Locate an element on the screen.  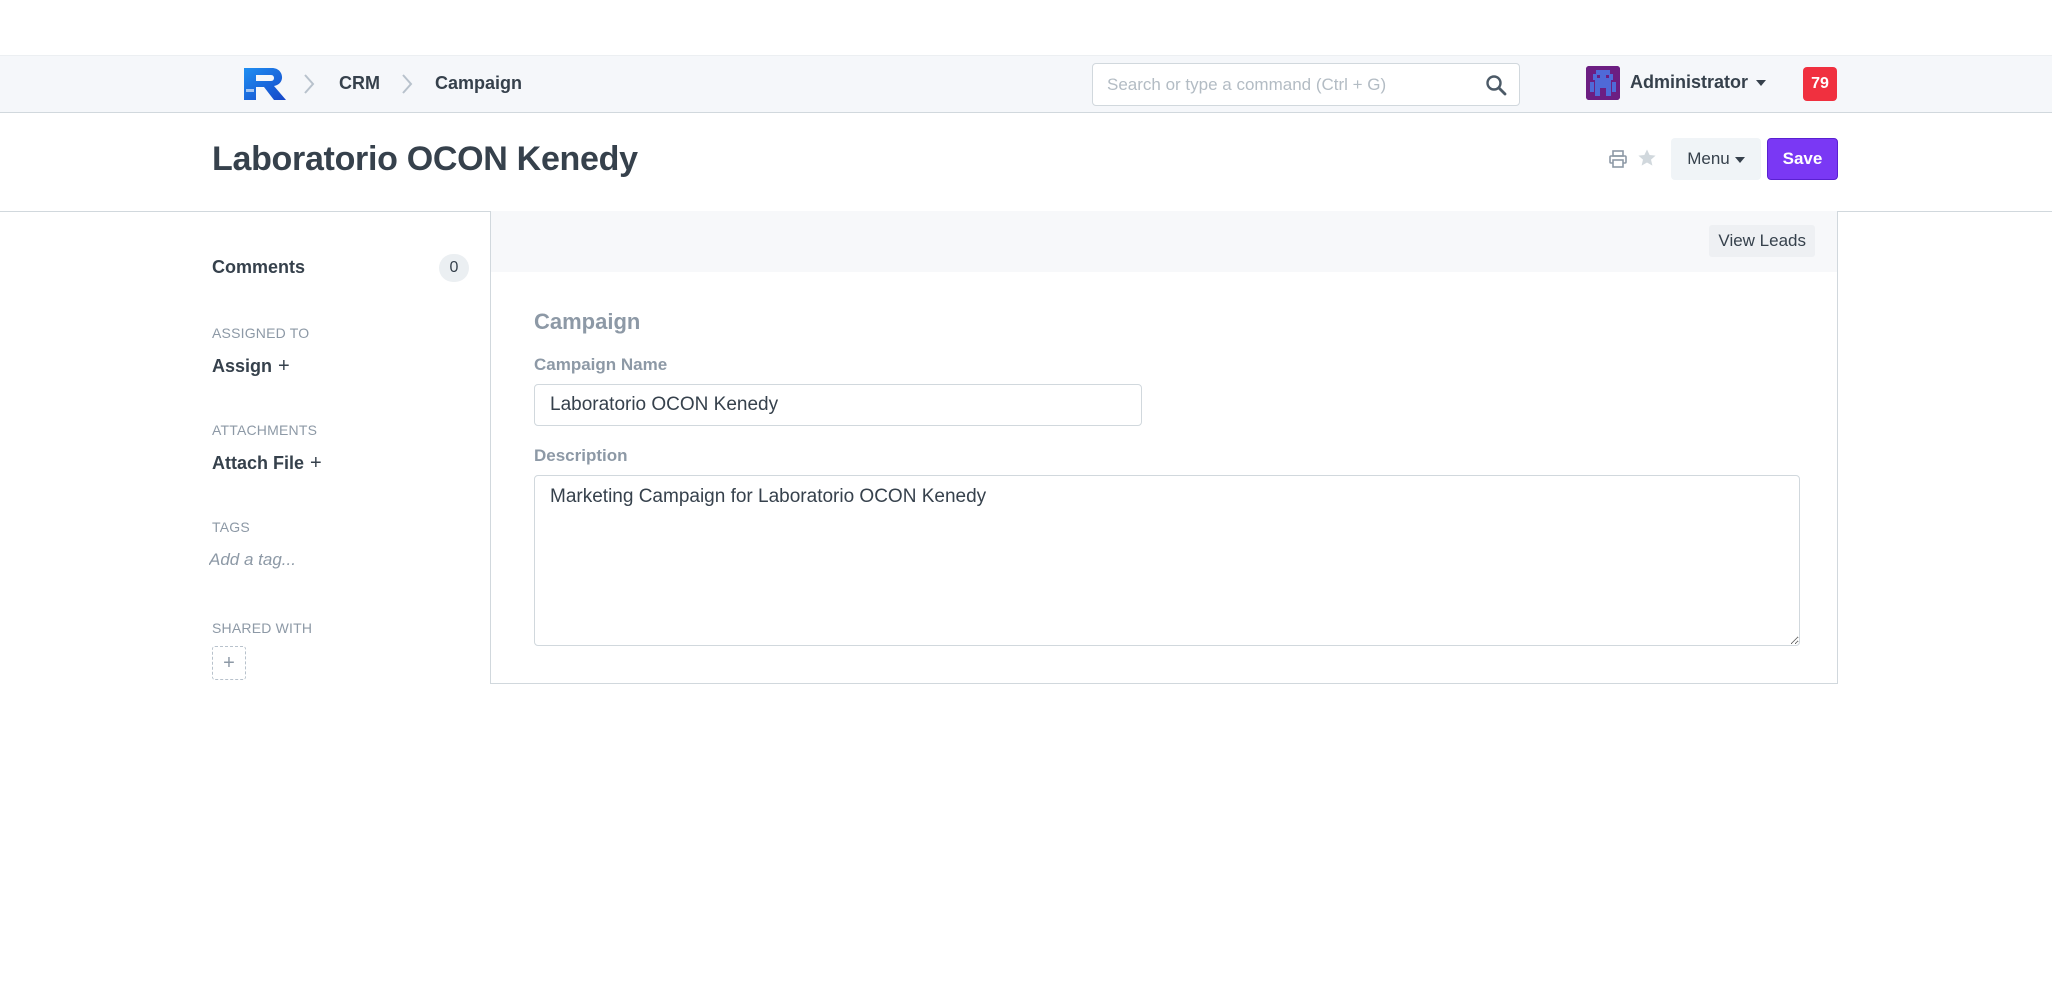
form-toolbar: View Leads is located at coordinates (1164, 241).